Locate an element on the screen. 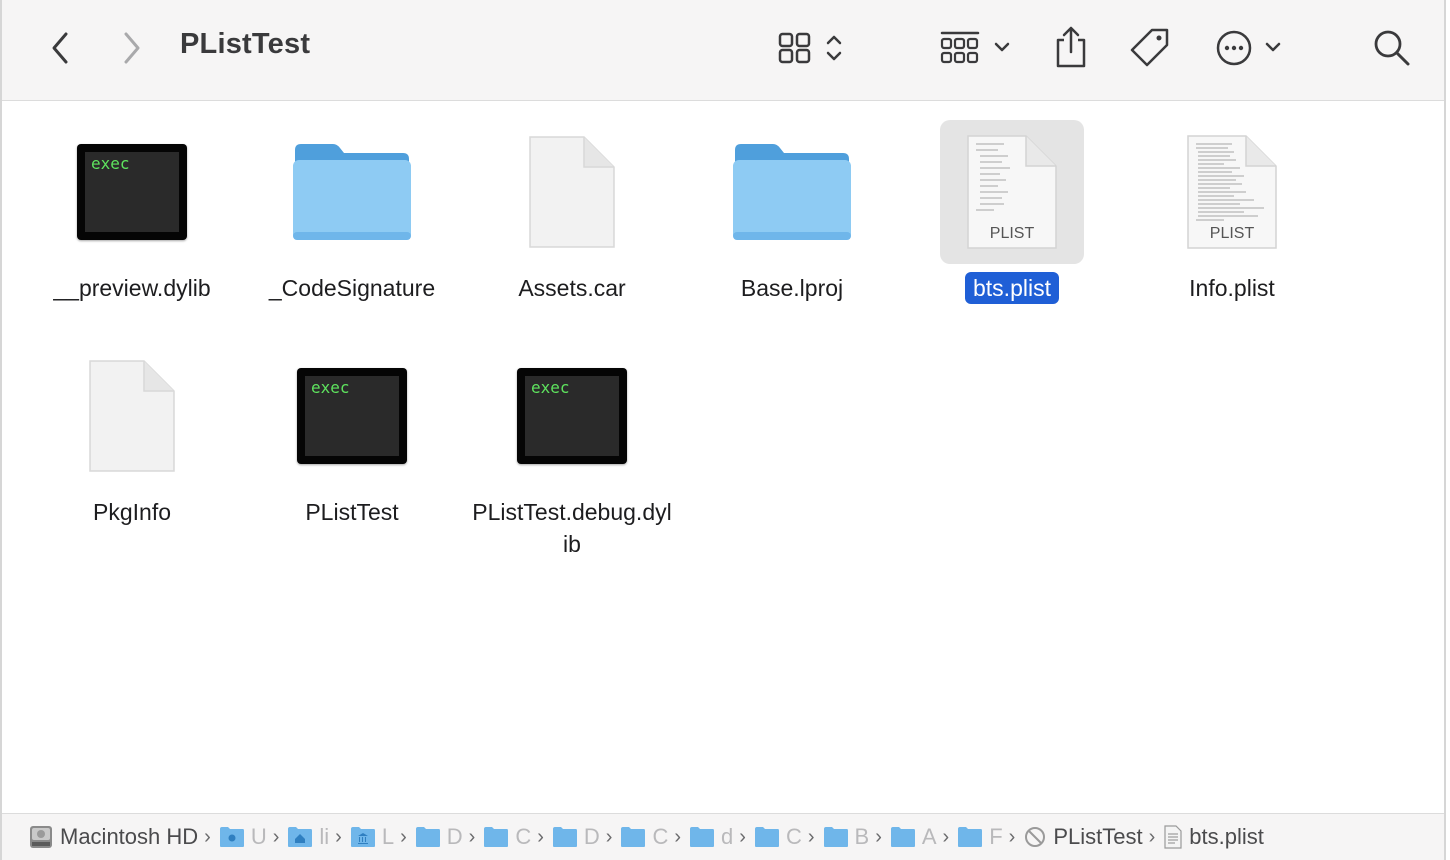 This screenshot has height=860, width=1450. file-item: PkgInfo is located at coordinates (132, 436).